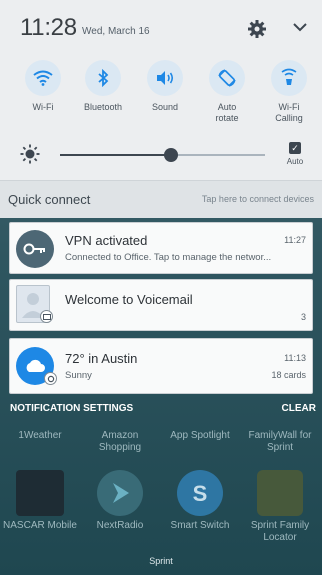  I want to click on brightness-fill, so click(115, 155).